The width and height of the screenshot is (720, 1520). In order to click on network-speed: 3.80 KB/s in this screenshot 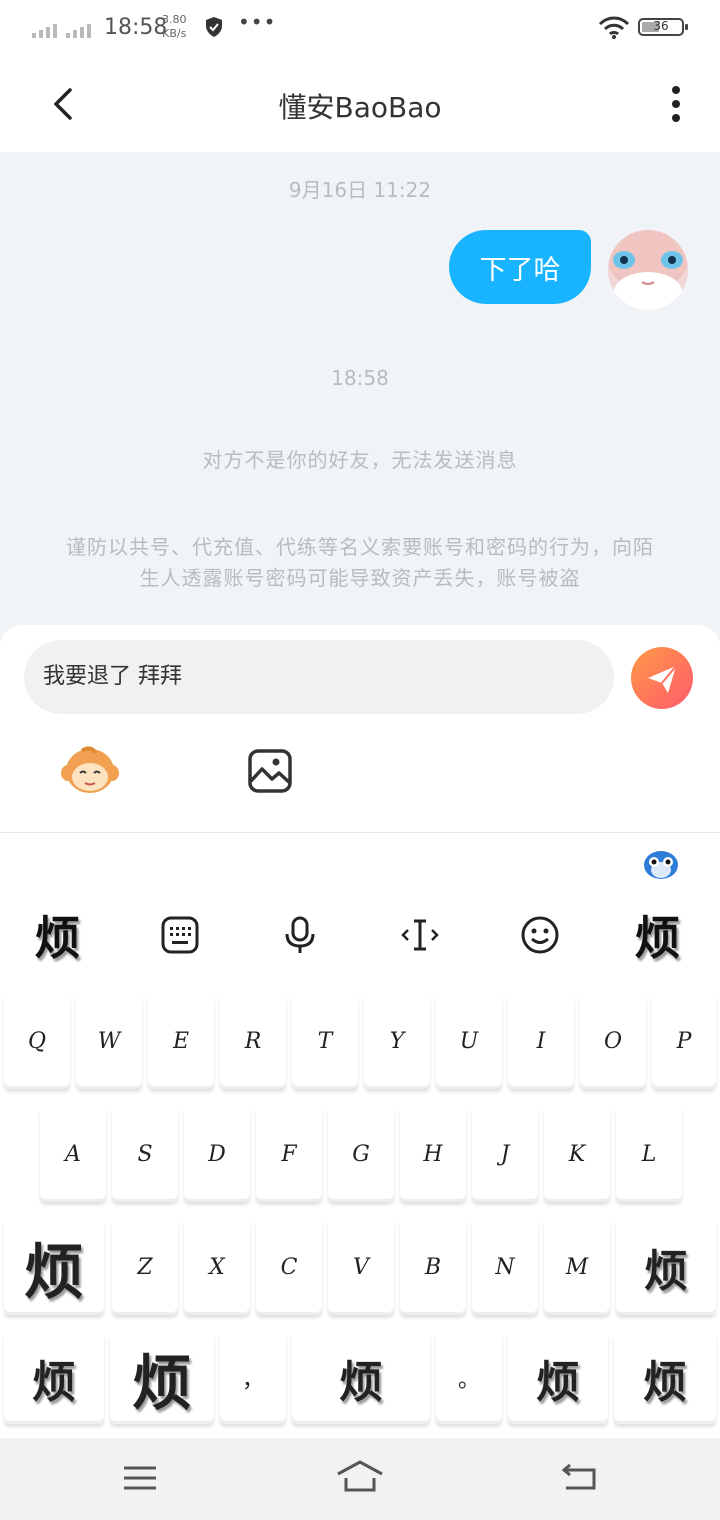, I will do `click(174, 27)`.